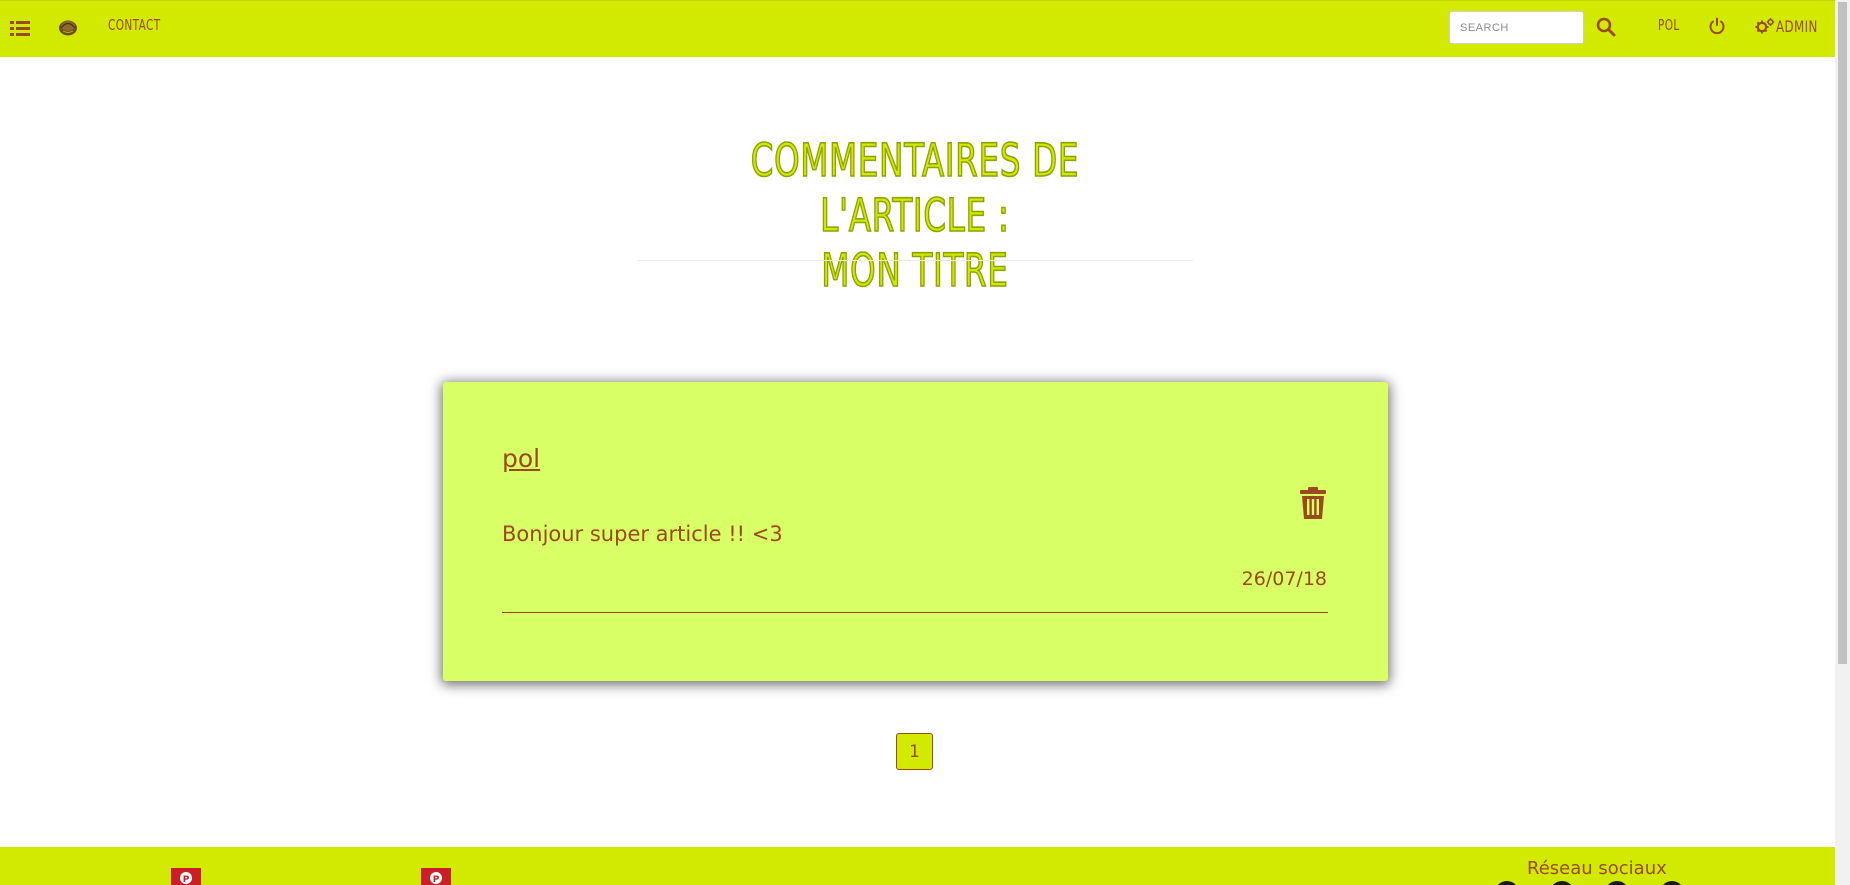 The image size is (1850, 885). I want to click on title-divider, so click(915, 260).